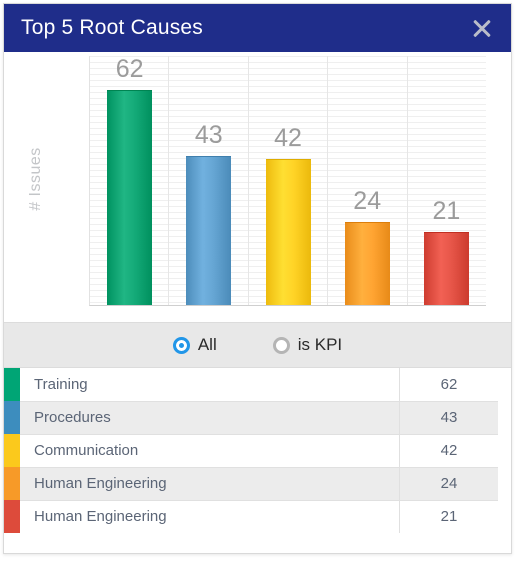 This screenshot has width=521, height=563. I want to click on chart-bar-slot: 62, so click(129, 180).